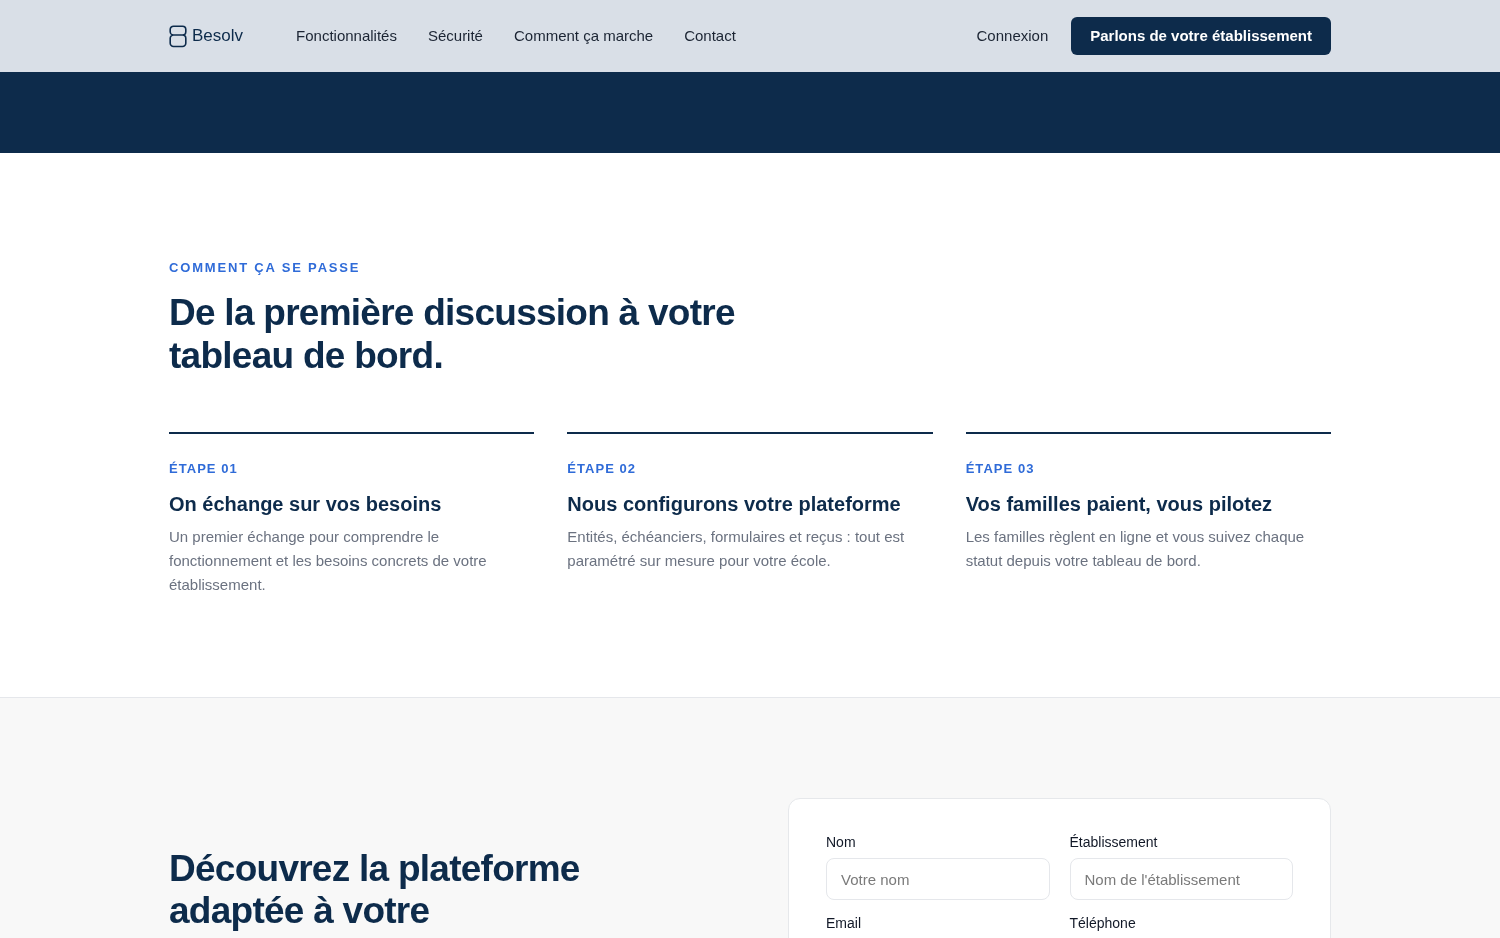  What do you see at coordinates (178, 36) in the screenshot?
I see `logo-icon` at bounding box center [178, 36].